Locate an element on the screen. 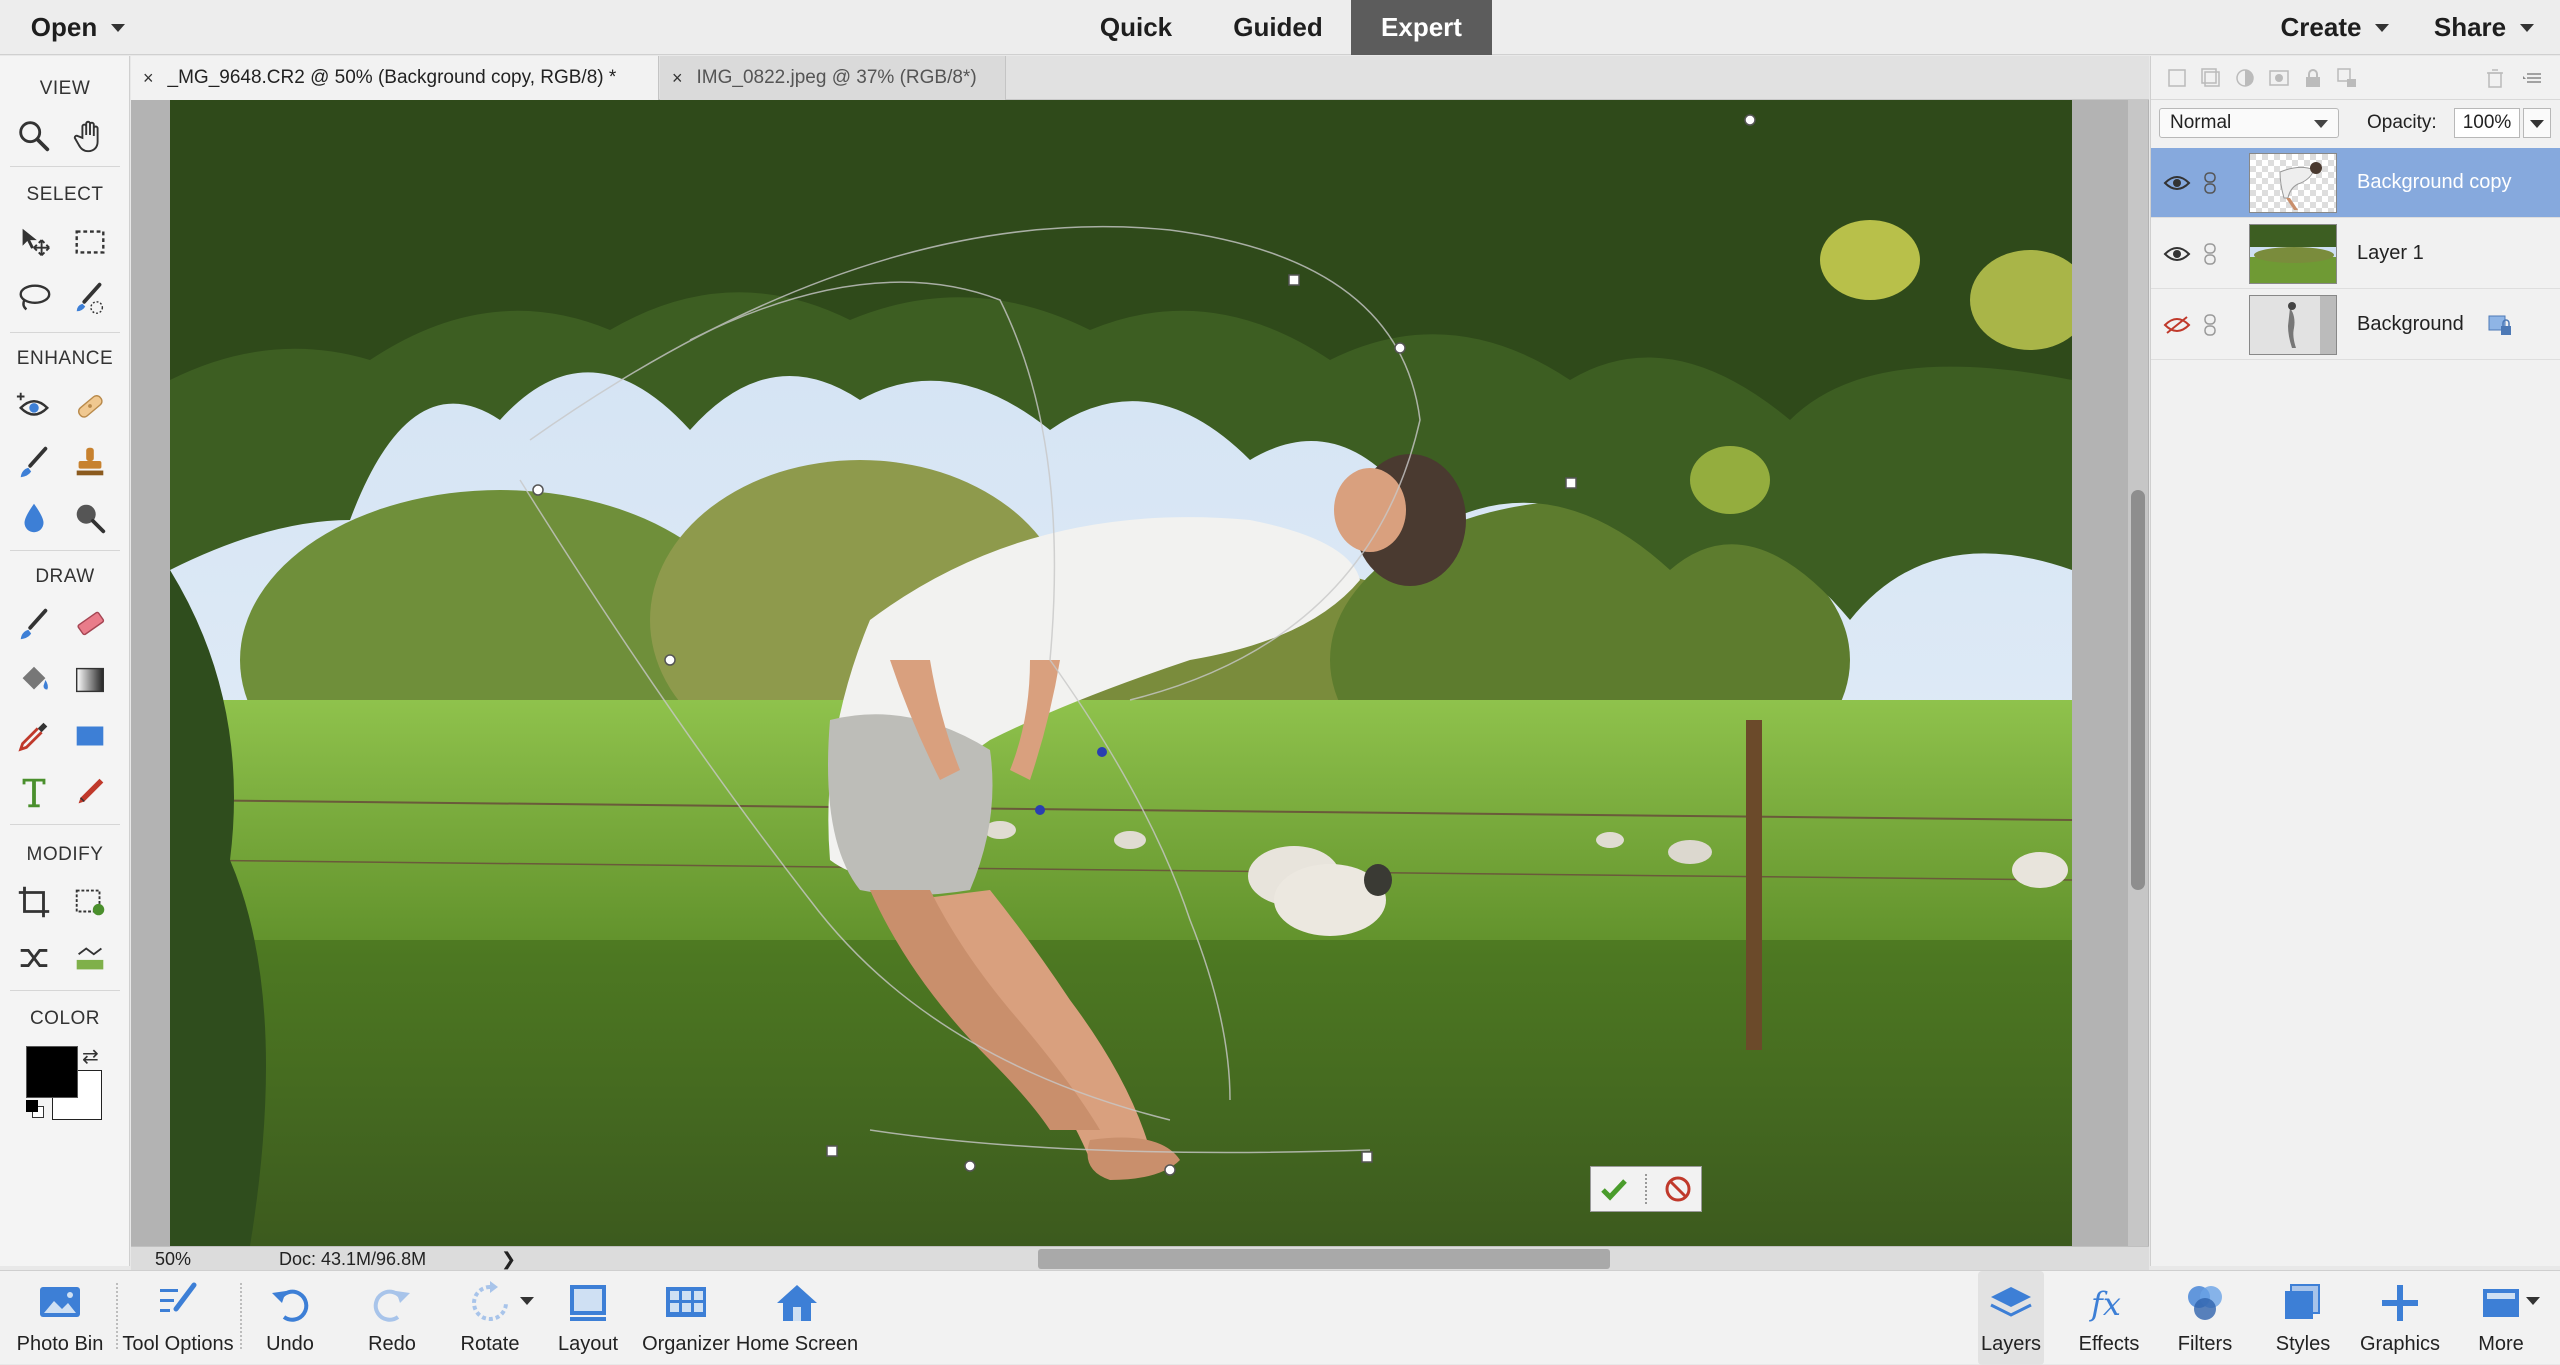 This screenshot has height=1365, width=2560. graphics-panel-button: Graphics is located at coordinates (2400, 1318).